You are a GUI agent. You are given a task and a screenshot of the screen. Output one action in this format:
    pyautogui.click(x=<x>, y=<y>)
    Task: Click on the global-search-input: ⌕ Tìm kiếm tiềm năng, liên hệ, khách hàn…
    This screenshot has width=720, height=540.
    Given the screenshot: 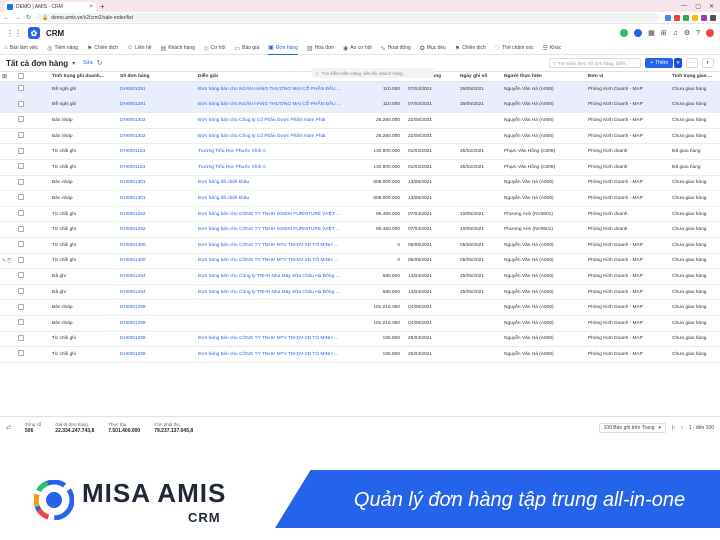 What is the action you would take?
    pyautogui.click(x=373, y=73)
    